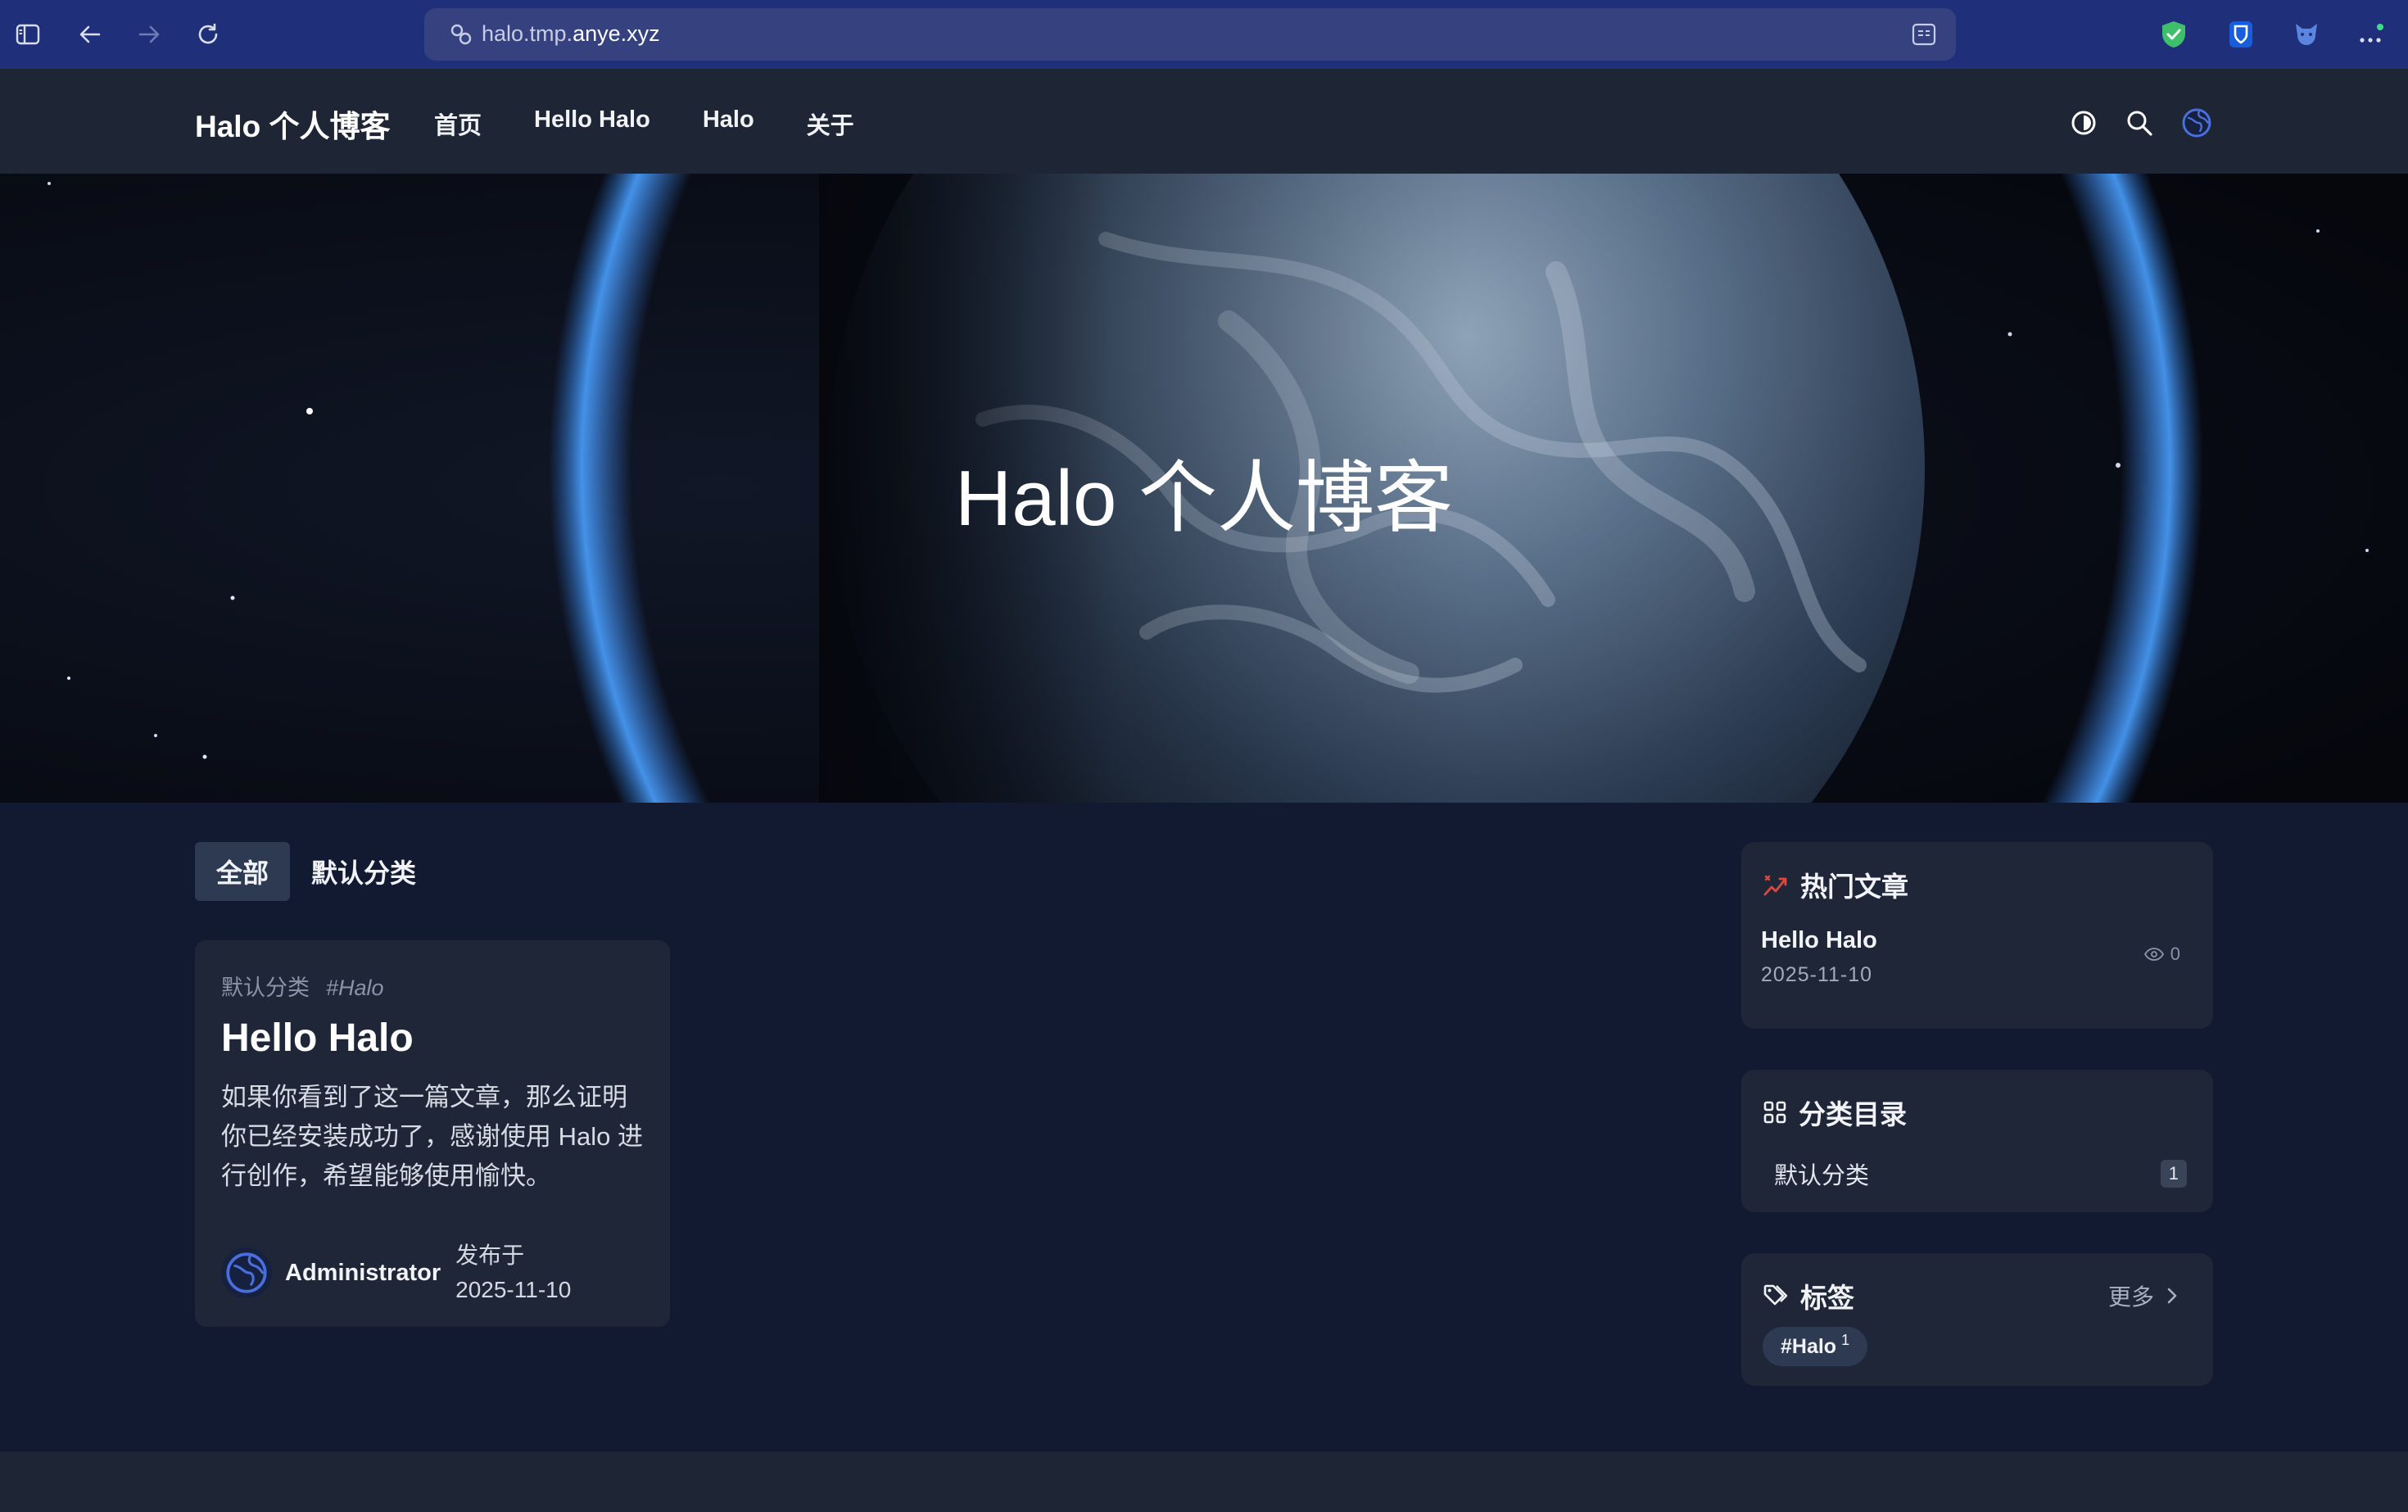 Image resolution: width=2408 pixels, height=1512 pixels. I want to click on views-count: 0, so click(2175, 954).